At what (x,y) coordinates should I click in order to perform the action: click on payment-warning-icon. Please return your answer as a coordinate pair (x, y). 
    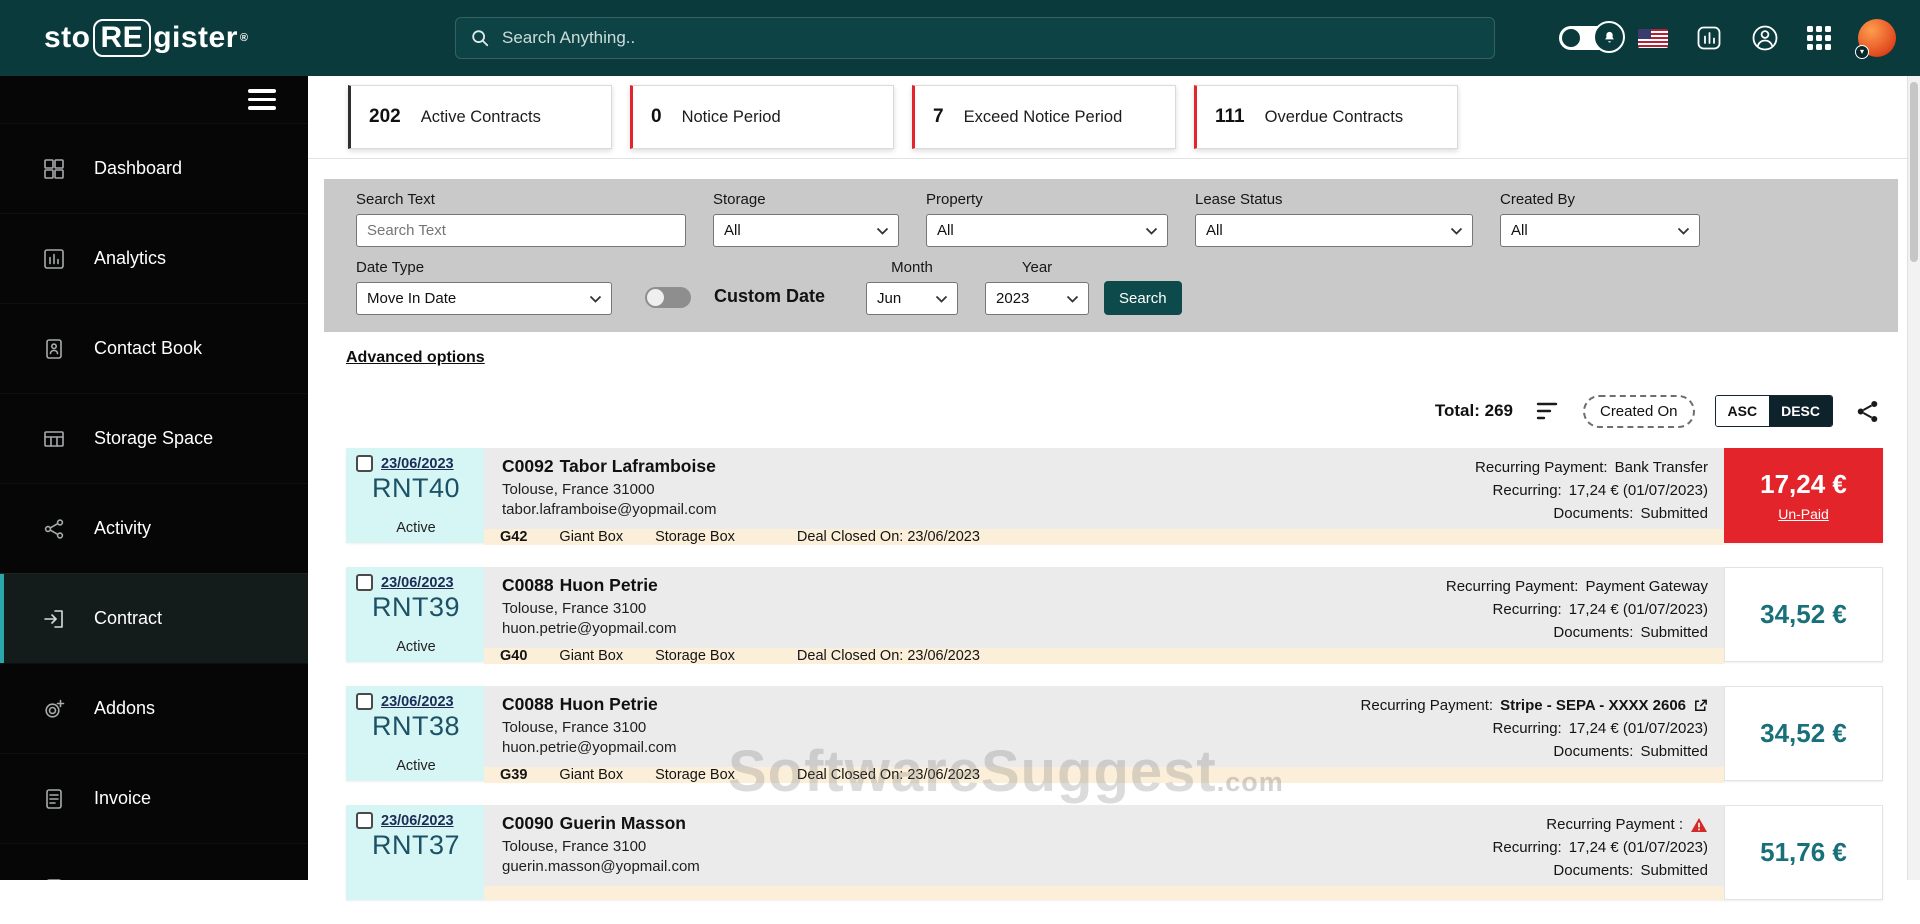
    Looking at the image, I should click on (1699, 825).